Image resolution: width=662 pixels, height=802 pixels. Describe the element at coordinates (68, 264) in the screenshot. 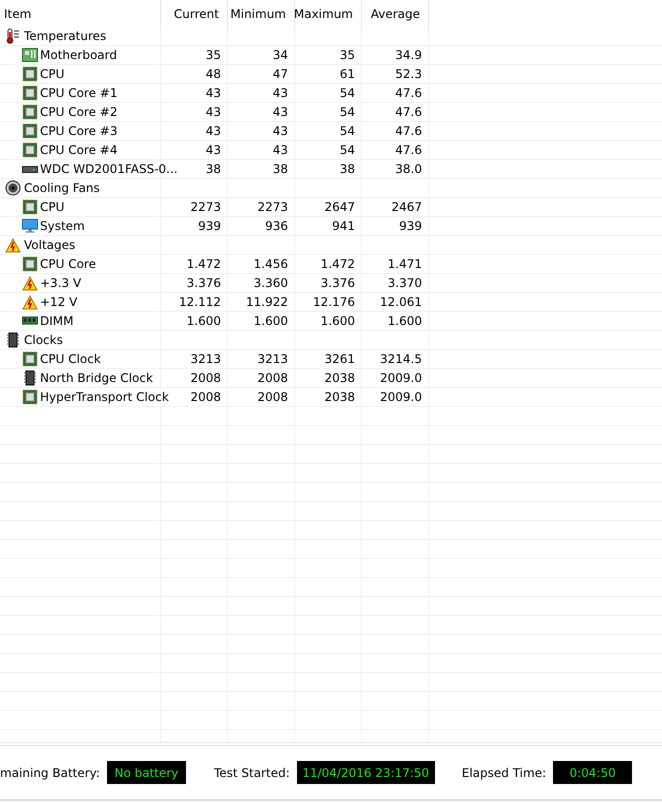

I see `sensor-name: CPU Core` at that location.